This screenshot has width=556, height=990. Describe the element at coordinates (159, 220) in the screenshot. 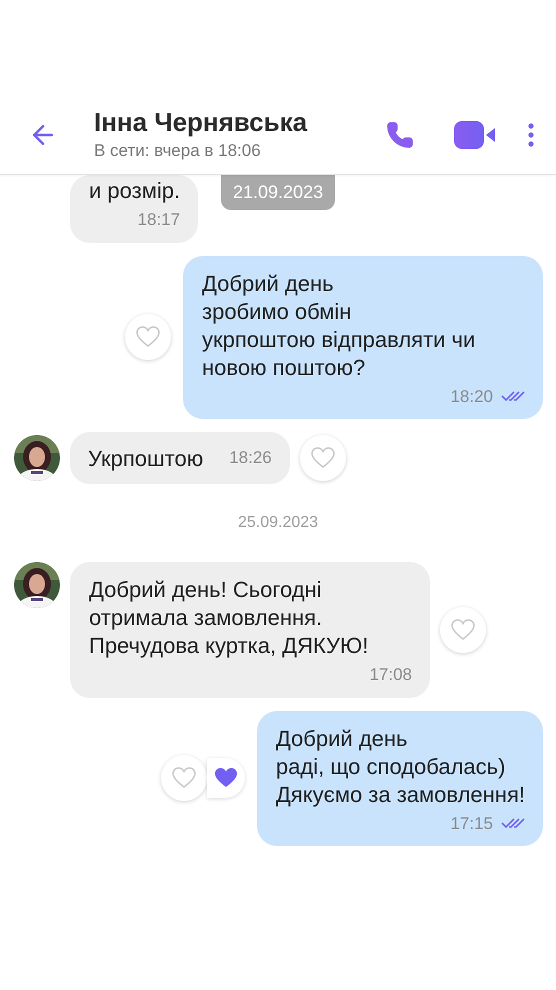

I see `message-time: 18:17` at that location.